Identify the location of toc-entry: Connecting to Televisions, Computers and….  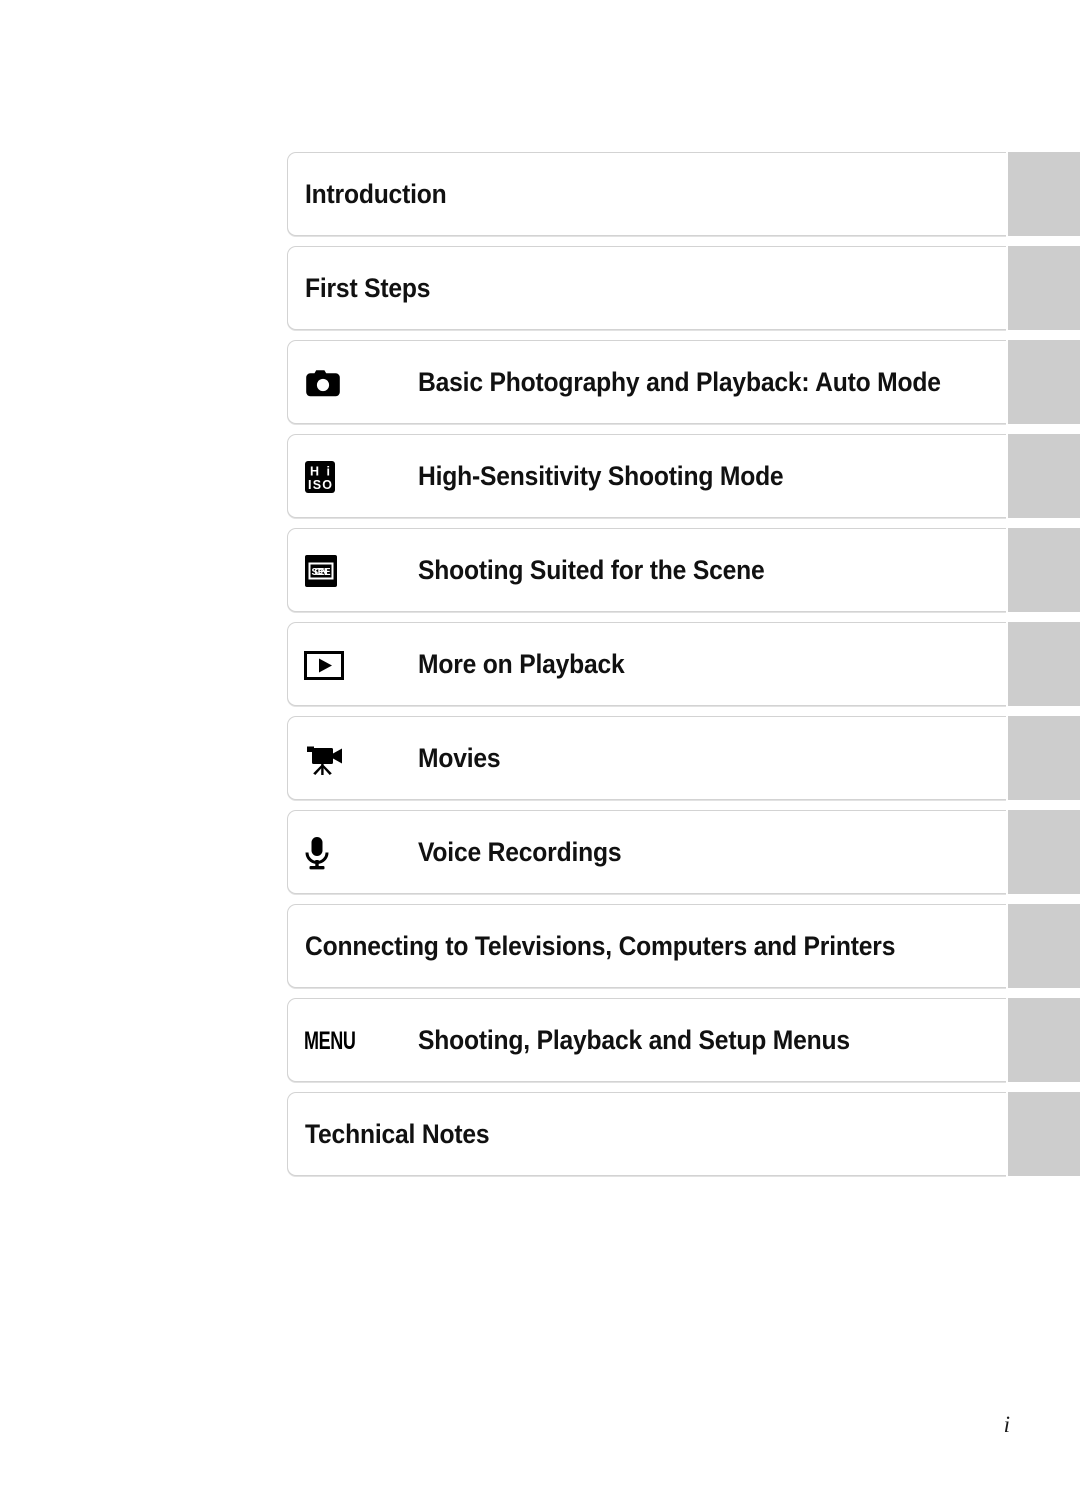
(646, 946).